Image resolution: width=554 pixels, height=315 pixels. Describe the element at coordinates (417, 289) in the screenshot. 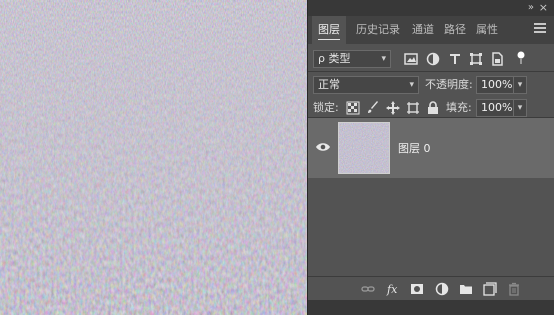

I see `mask-icon` at that location.